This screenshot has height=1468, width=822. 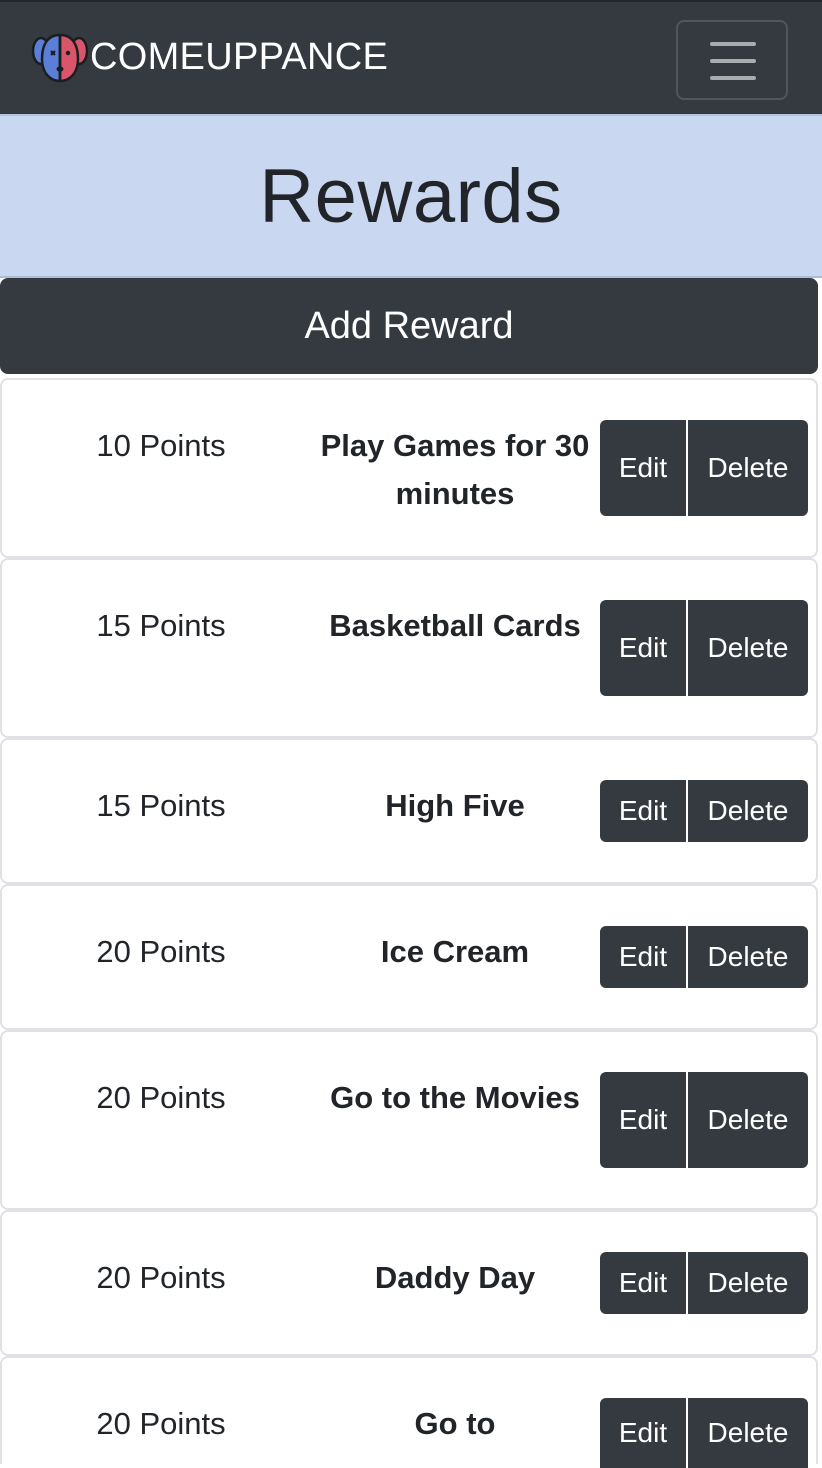 I want to click on add-reward-button: Add Reward, so click(x=409, y=326).